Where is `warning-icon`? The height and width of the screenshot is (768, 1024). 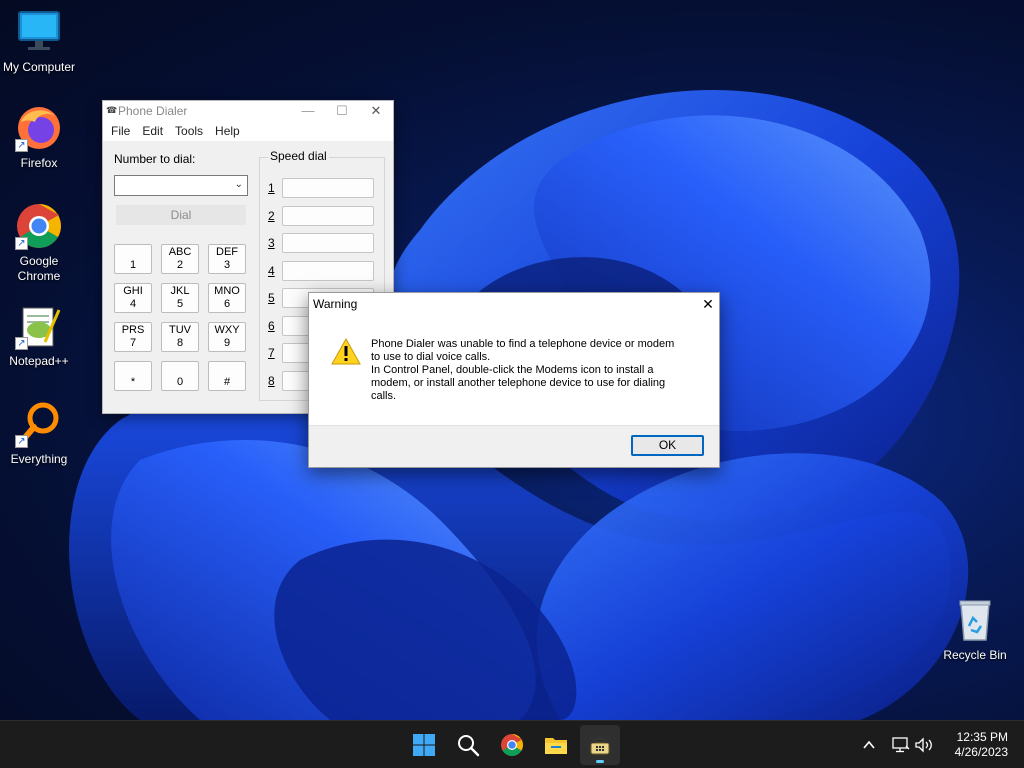 warning-icon is located at coordinates (346, 351).